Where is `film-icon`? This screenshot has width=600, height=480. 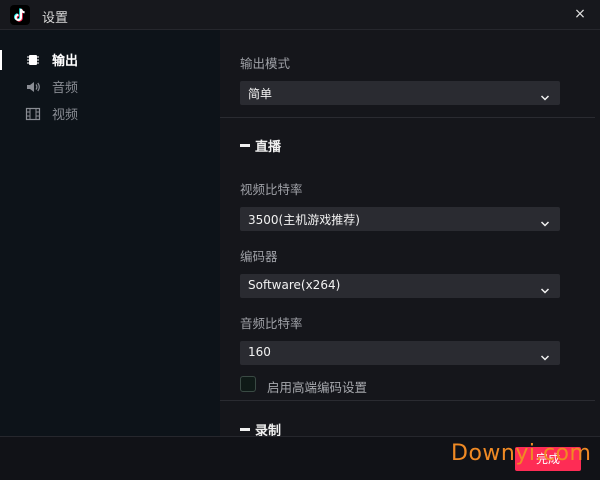
film-icon is located at coordinates (33, 114).